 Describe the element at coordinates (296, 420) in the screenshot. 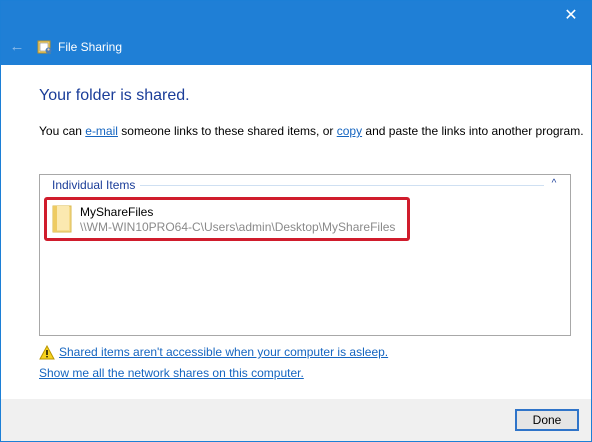

I see `dialog-footer: Done` at that location.